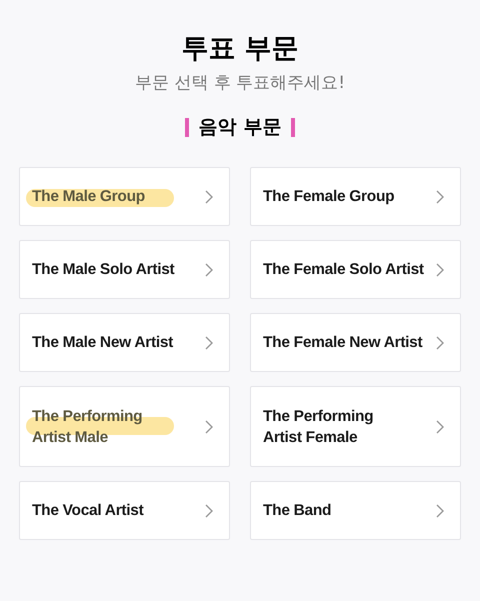  I want to click on category-label: The Band, so click(297, 511).